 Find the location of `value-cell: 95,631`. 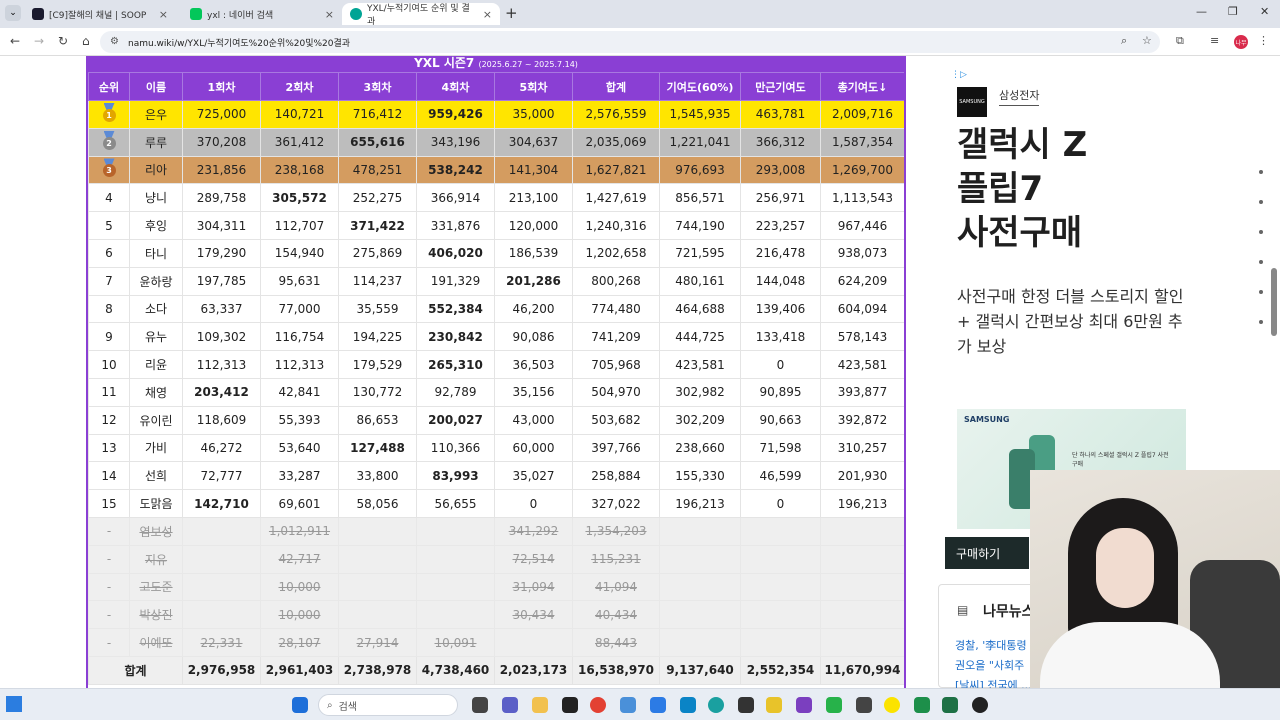

value-cell: 95,631 is located at coordinates (299, 281).